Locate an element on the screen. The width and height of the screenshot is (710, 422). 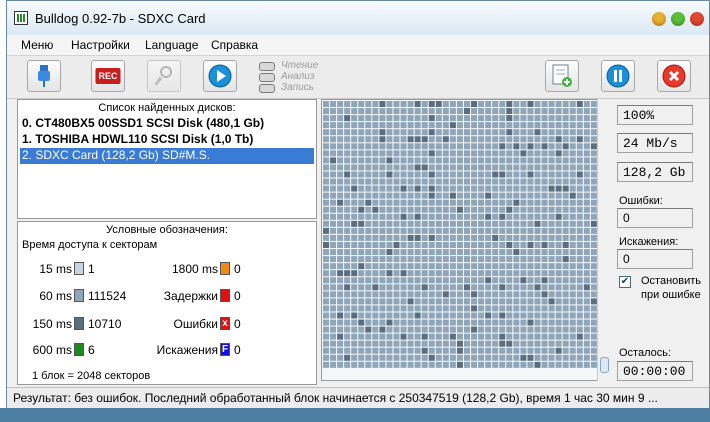
maximize-button is located at coordinates (678, 19).